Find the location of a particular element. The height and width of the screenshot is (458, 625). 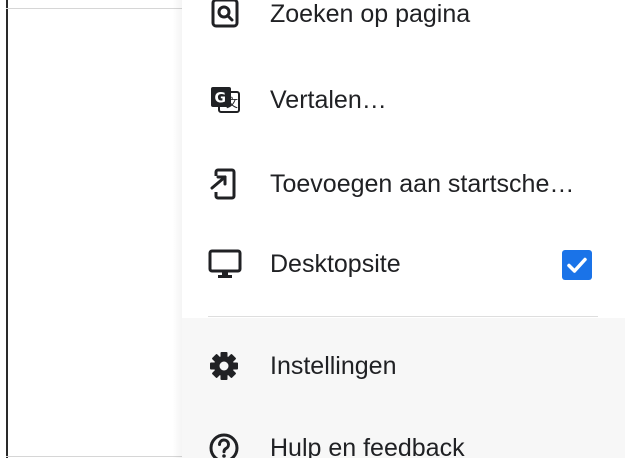

menu-item-help-feedback: Hulp en feedback is located at coordinates (403, 438).